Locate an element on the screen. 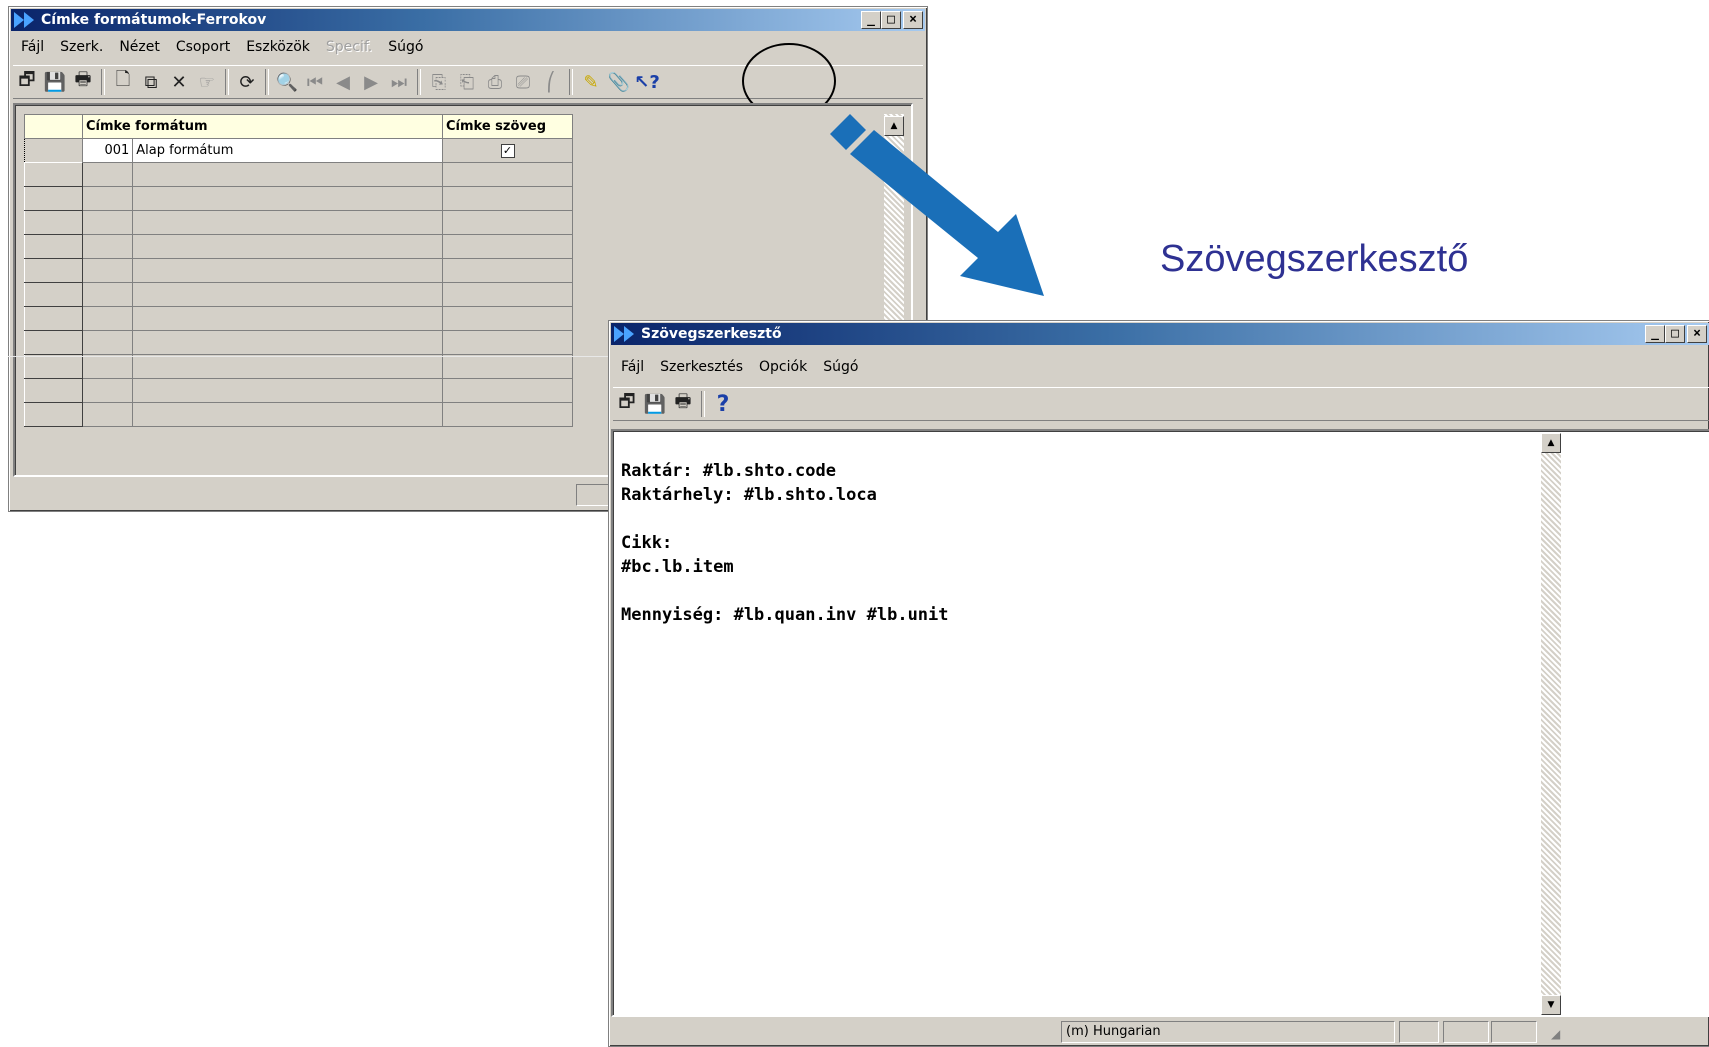 The image size is (1709, 1047). checkbox-checked: ✓ is located at coordinates (507, 151).